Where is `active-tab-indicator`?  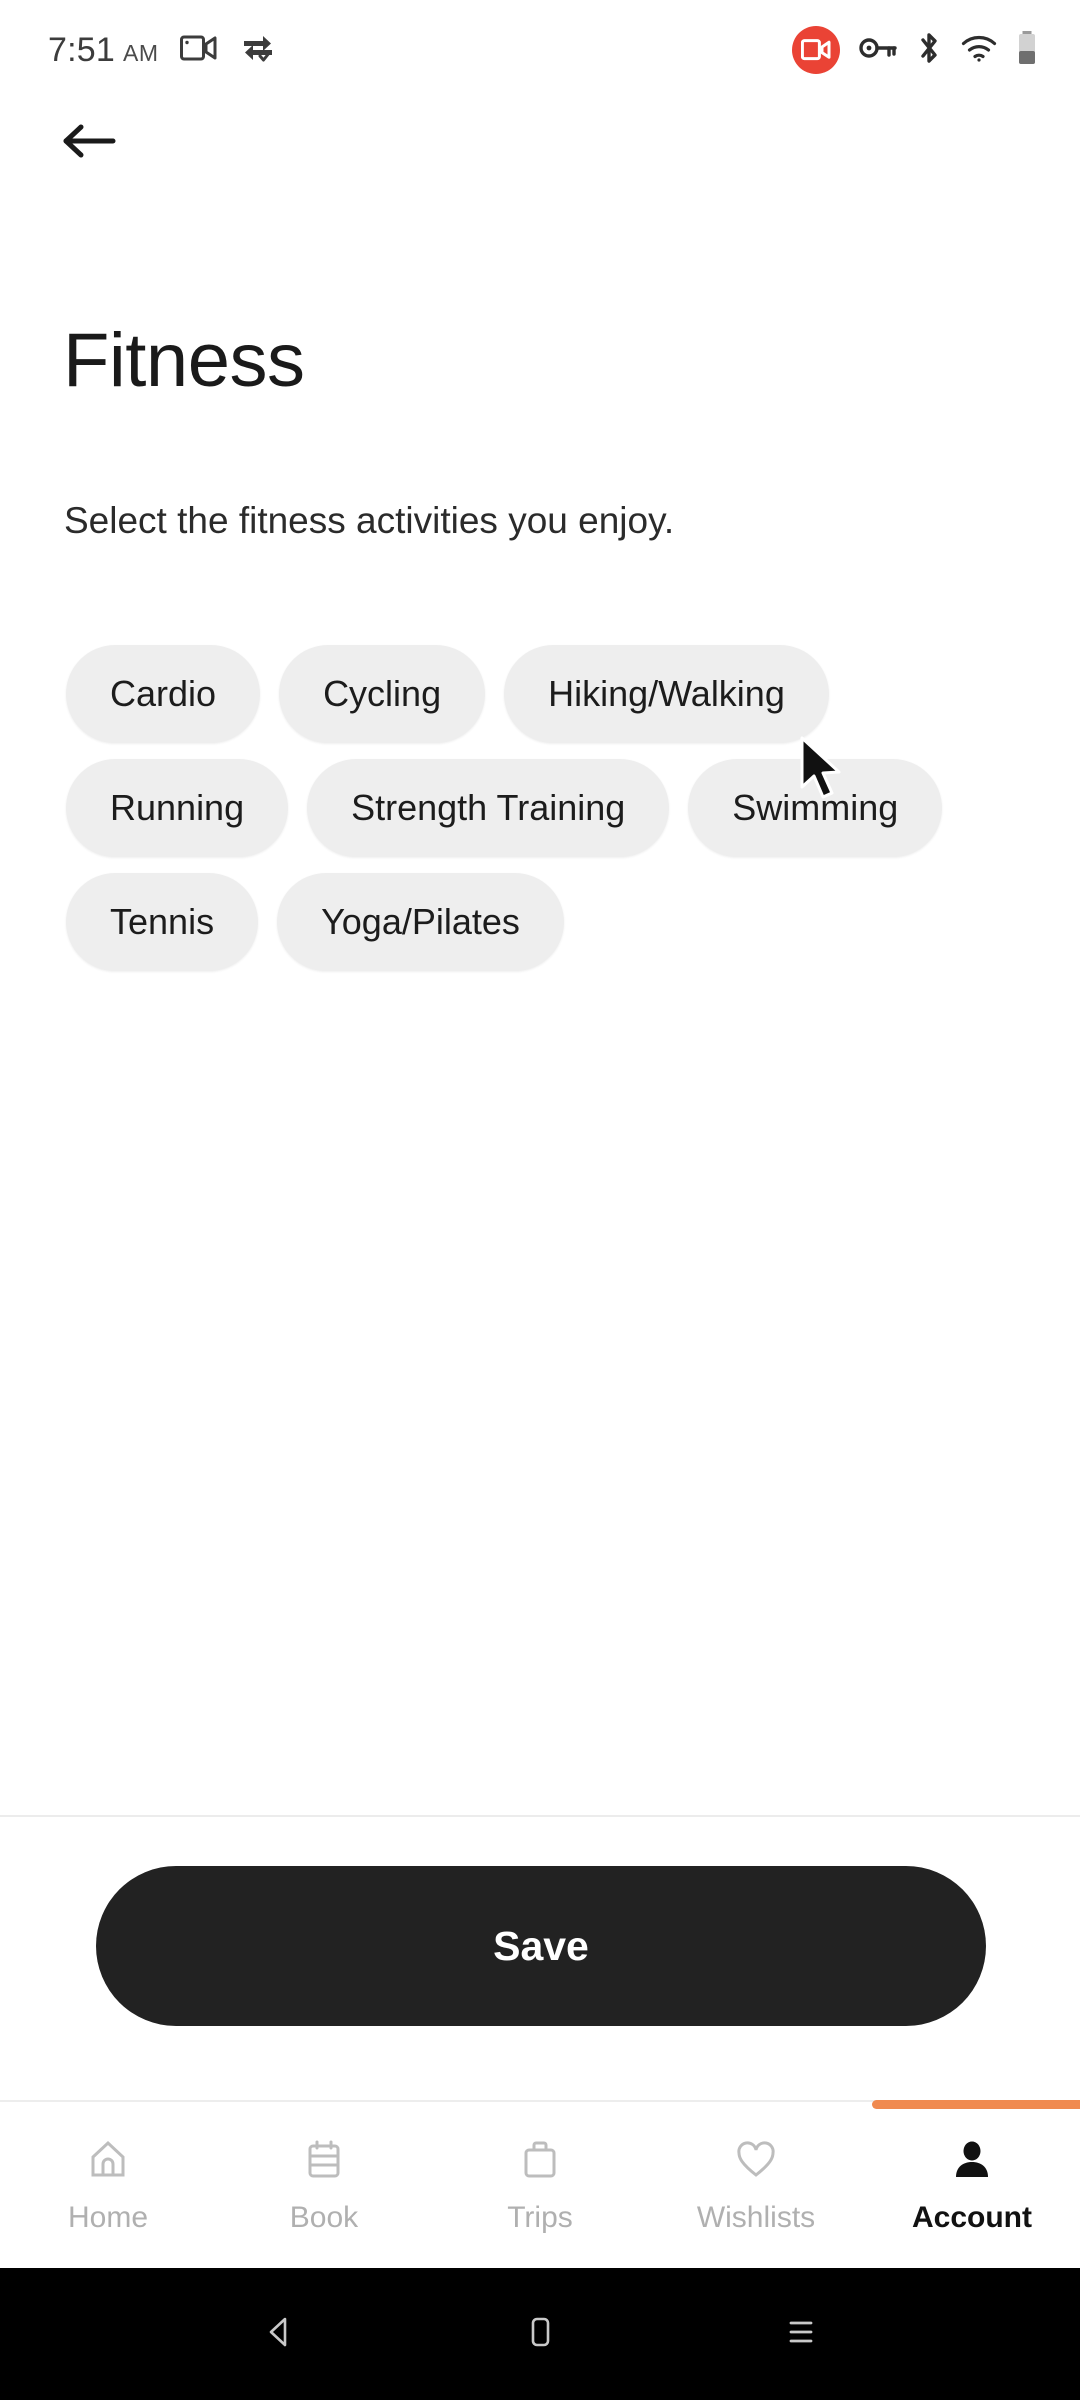
active-tab-indicator is located at coordinates (976, 2104).